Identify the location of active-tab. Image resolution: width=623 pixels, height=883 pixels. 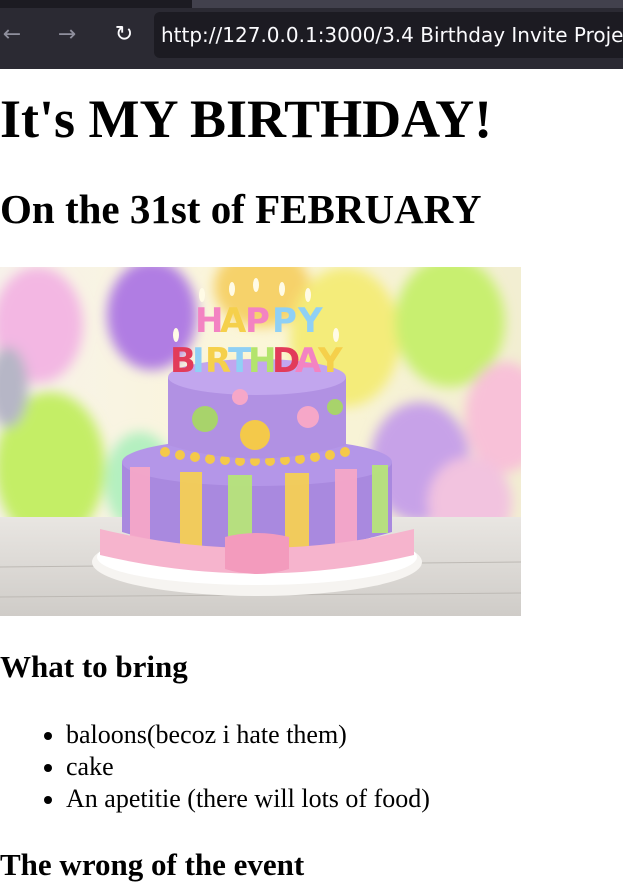
(407, 4).